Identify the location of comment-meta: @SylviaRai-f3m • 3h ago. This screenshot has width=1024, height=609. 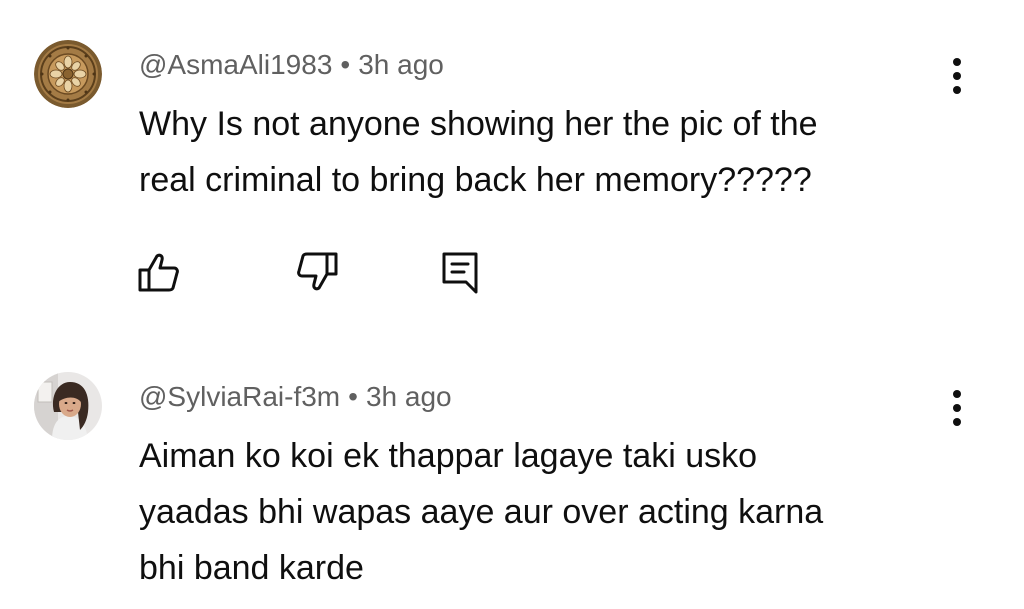
(295, 397).